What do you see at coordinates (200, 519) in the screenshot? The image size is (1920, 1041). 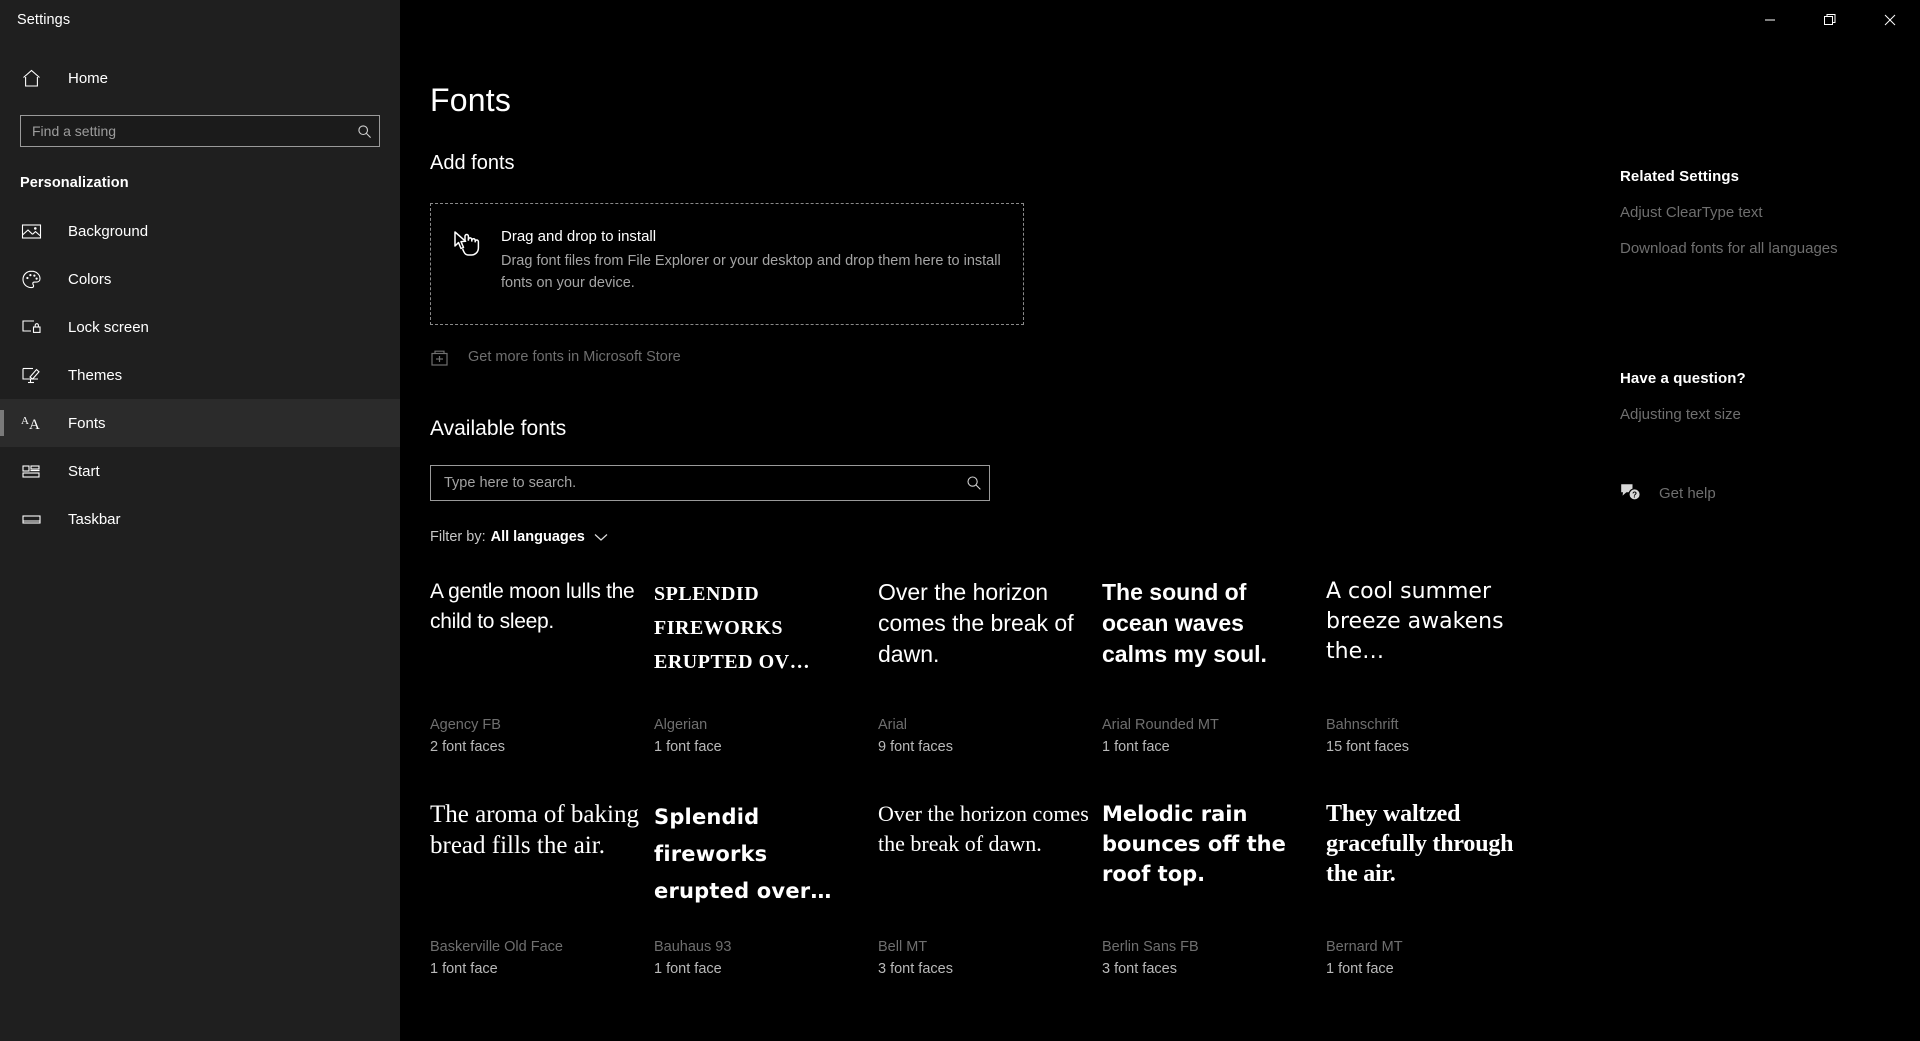 I see `sidebar-item-taskbar: Taskbar` at bounding box center [200, 519].